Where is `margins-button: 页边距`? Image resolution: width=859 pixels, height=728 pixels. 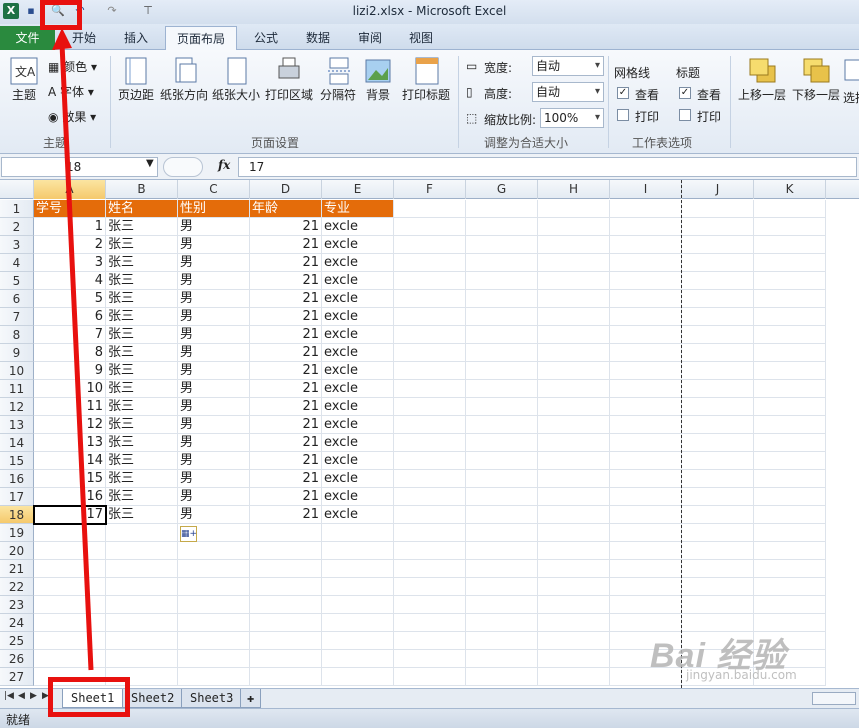 margins-button: 页边距 is located at coordinates (136, 79).